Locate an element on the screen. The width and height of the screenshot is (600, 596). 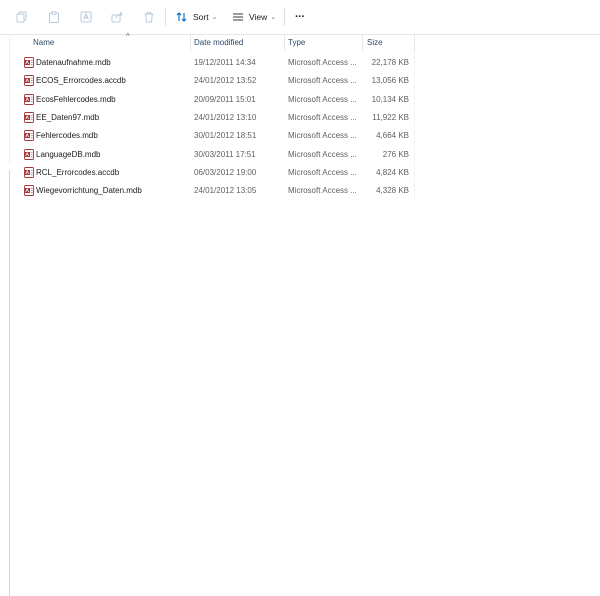
sort-button: Sort ⌄ is located at coordinates (196, 17).